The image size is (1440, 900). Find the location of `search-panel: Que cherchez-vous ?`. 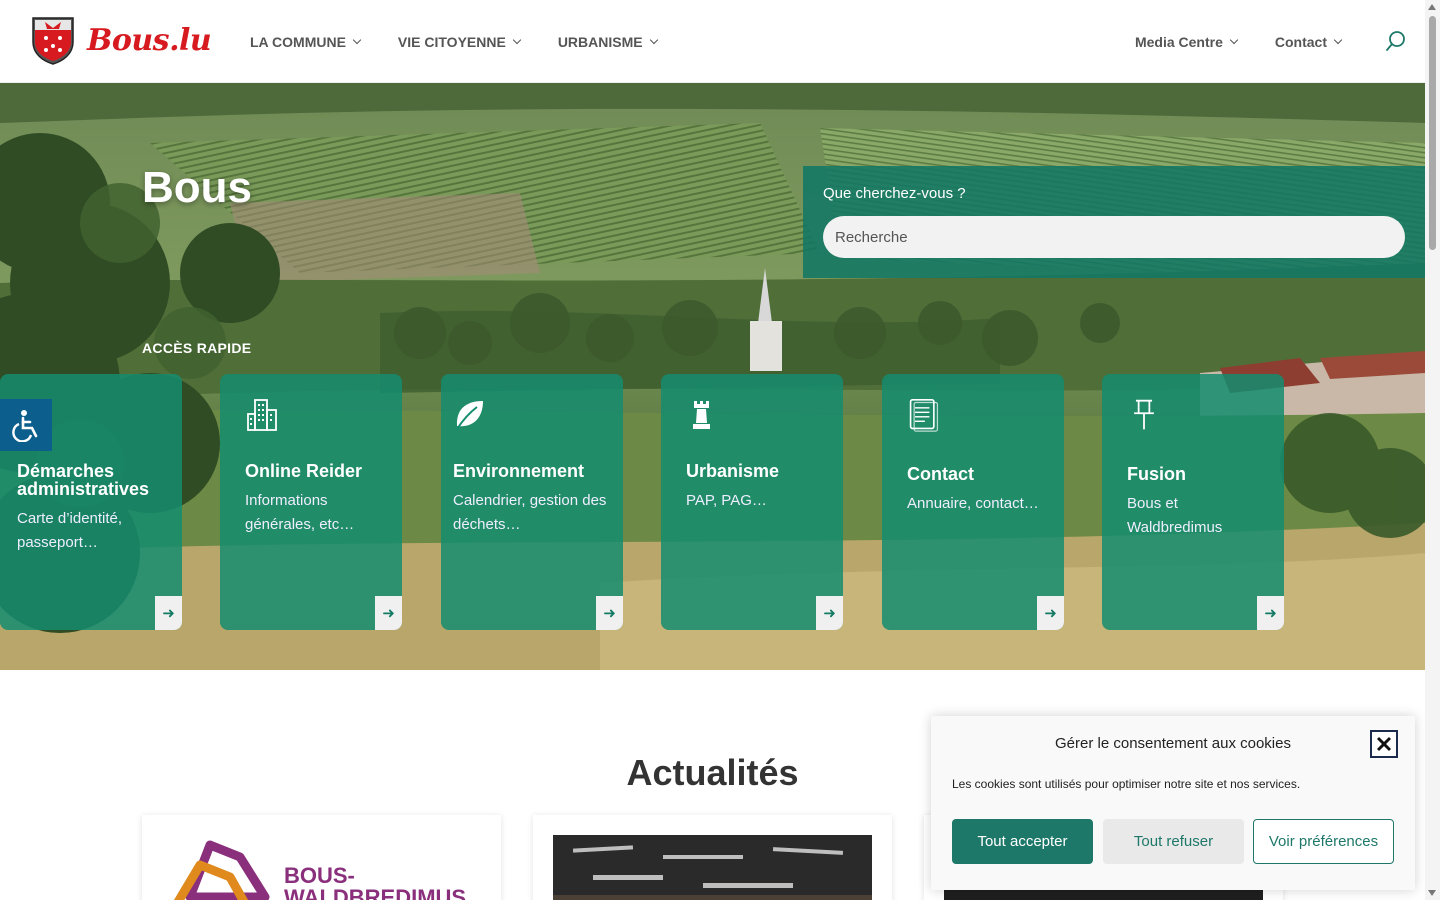

search-panel: Que cherchez-vous ? is located at coordinates (1114, 222).